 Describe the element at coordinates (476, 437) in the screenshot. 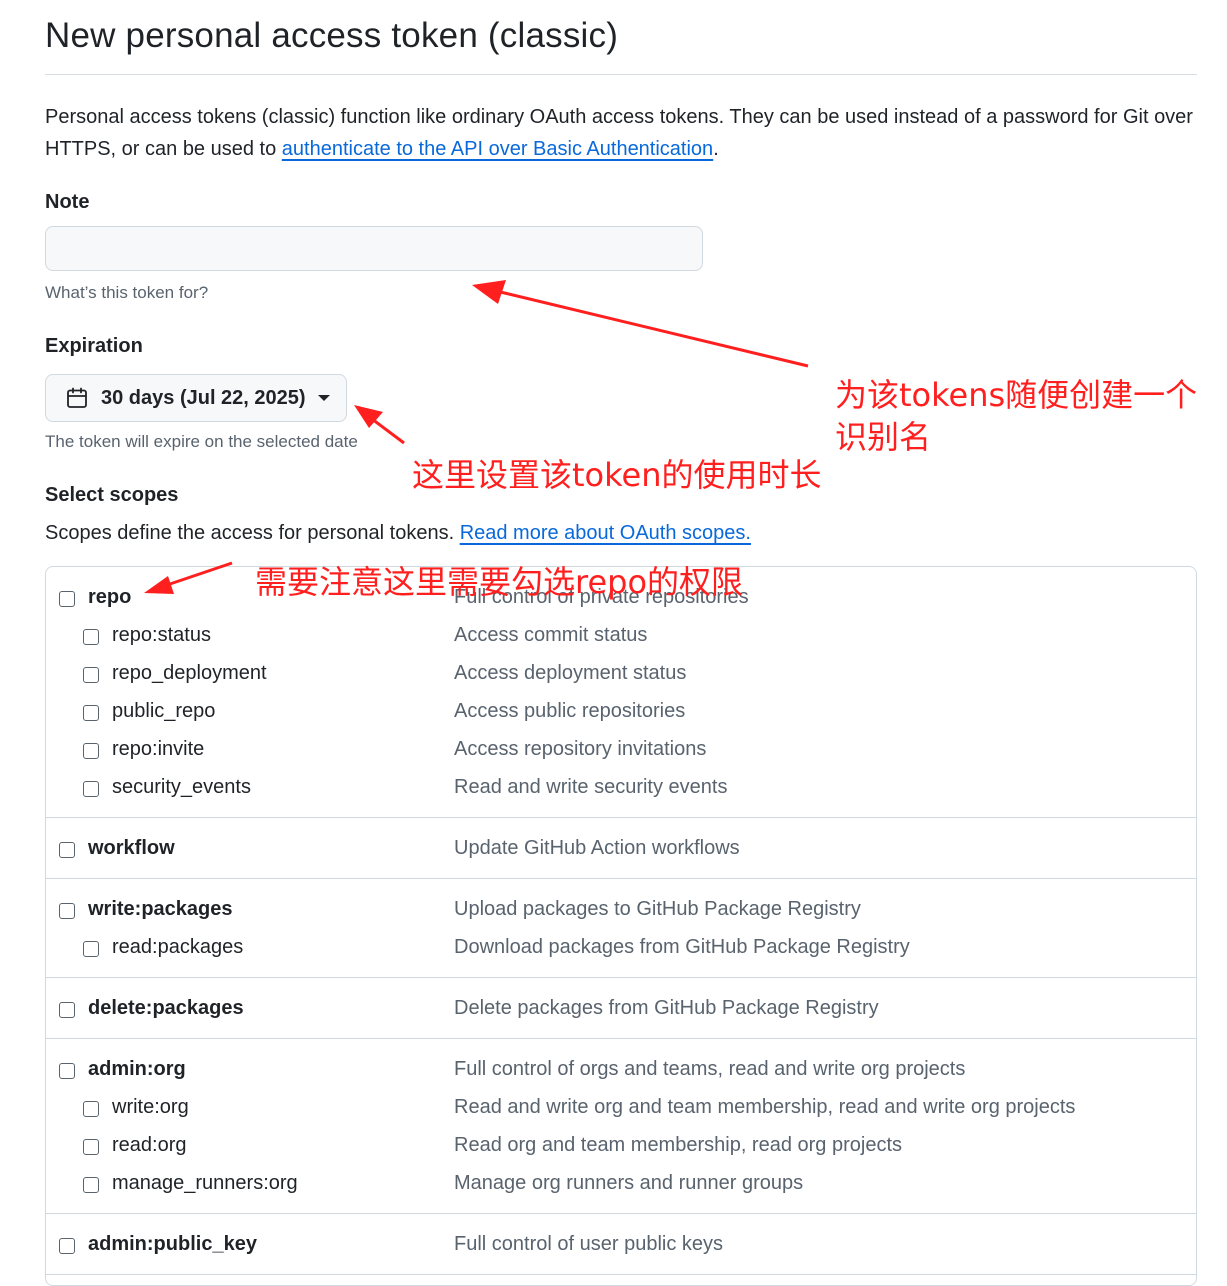

I see `annotation-arrows` at that location.